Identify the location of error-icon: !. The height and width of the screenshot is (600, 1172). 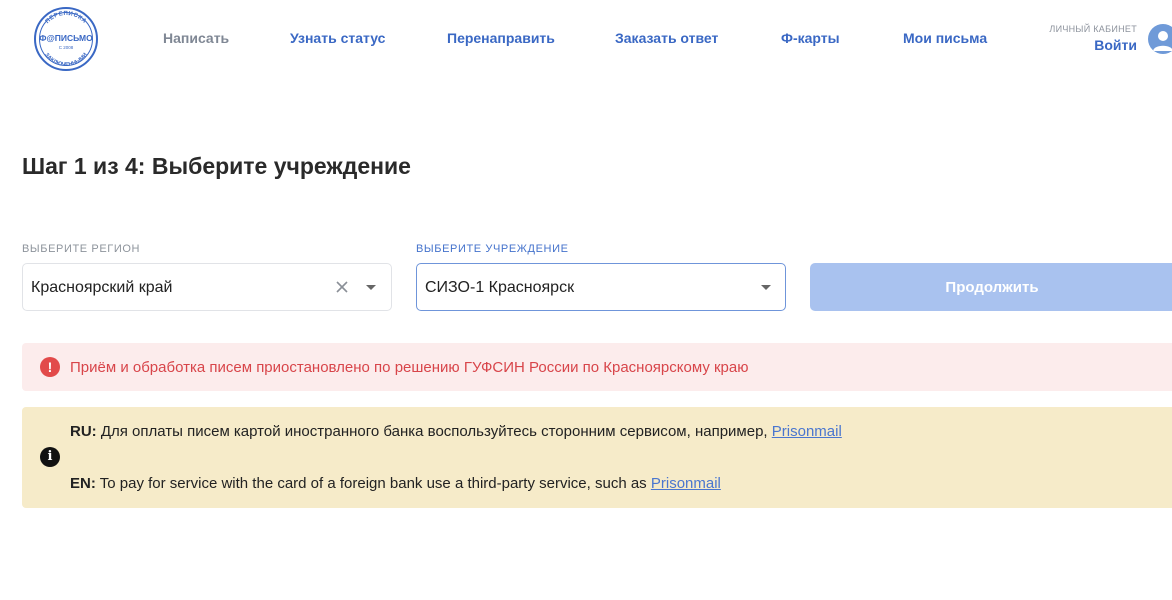
(50, 367).